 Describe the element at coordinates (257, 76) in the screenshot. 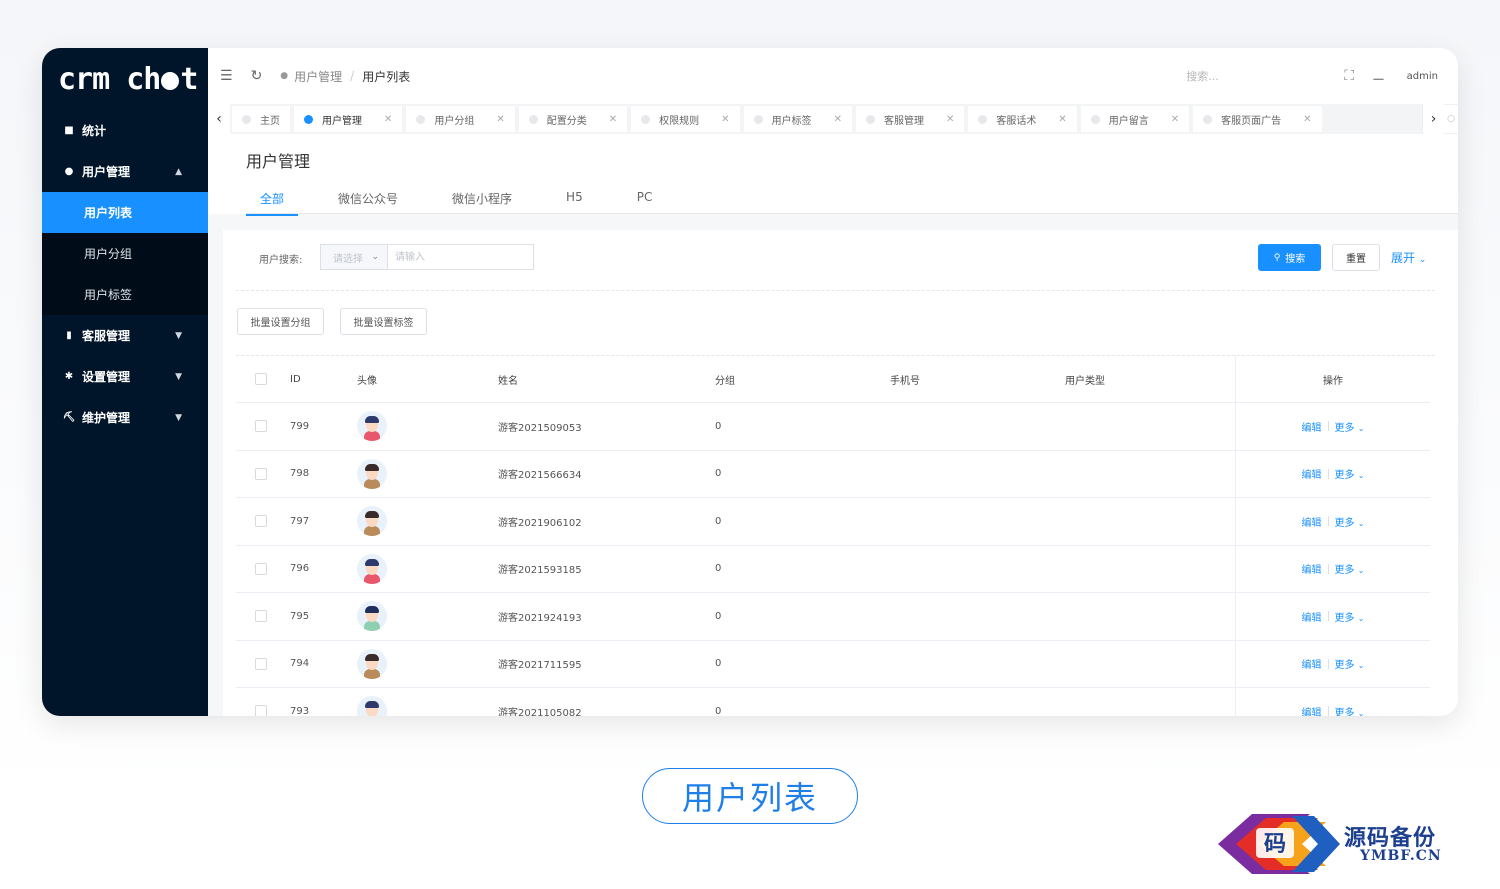

I see `refresh-icon: ↻` at that location.